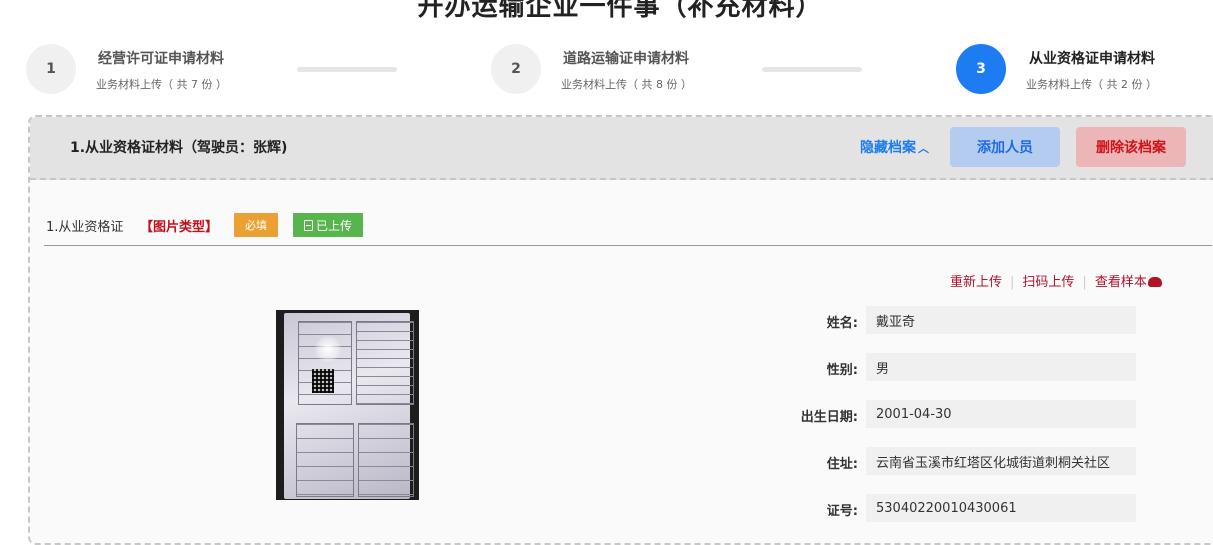  I want to click on uploaded-label: 已上传, so click(333, 225).